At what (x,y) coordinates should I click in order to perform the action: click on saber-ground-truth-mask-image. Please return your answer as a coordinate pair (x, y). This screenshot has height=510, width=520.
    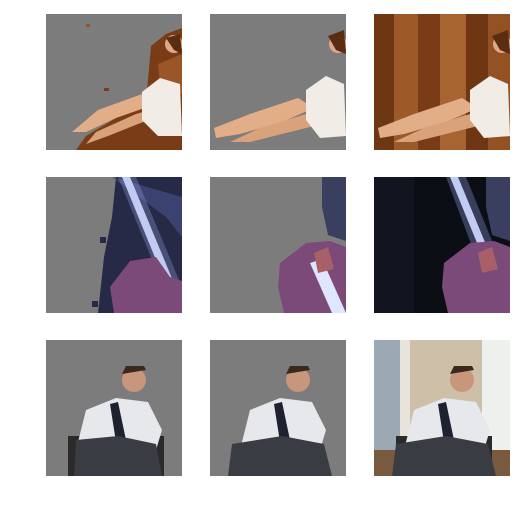
    Looking at the image, I should click on (278, 245).